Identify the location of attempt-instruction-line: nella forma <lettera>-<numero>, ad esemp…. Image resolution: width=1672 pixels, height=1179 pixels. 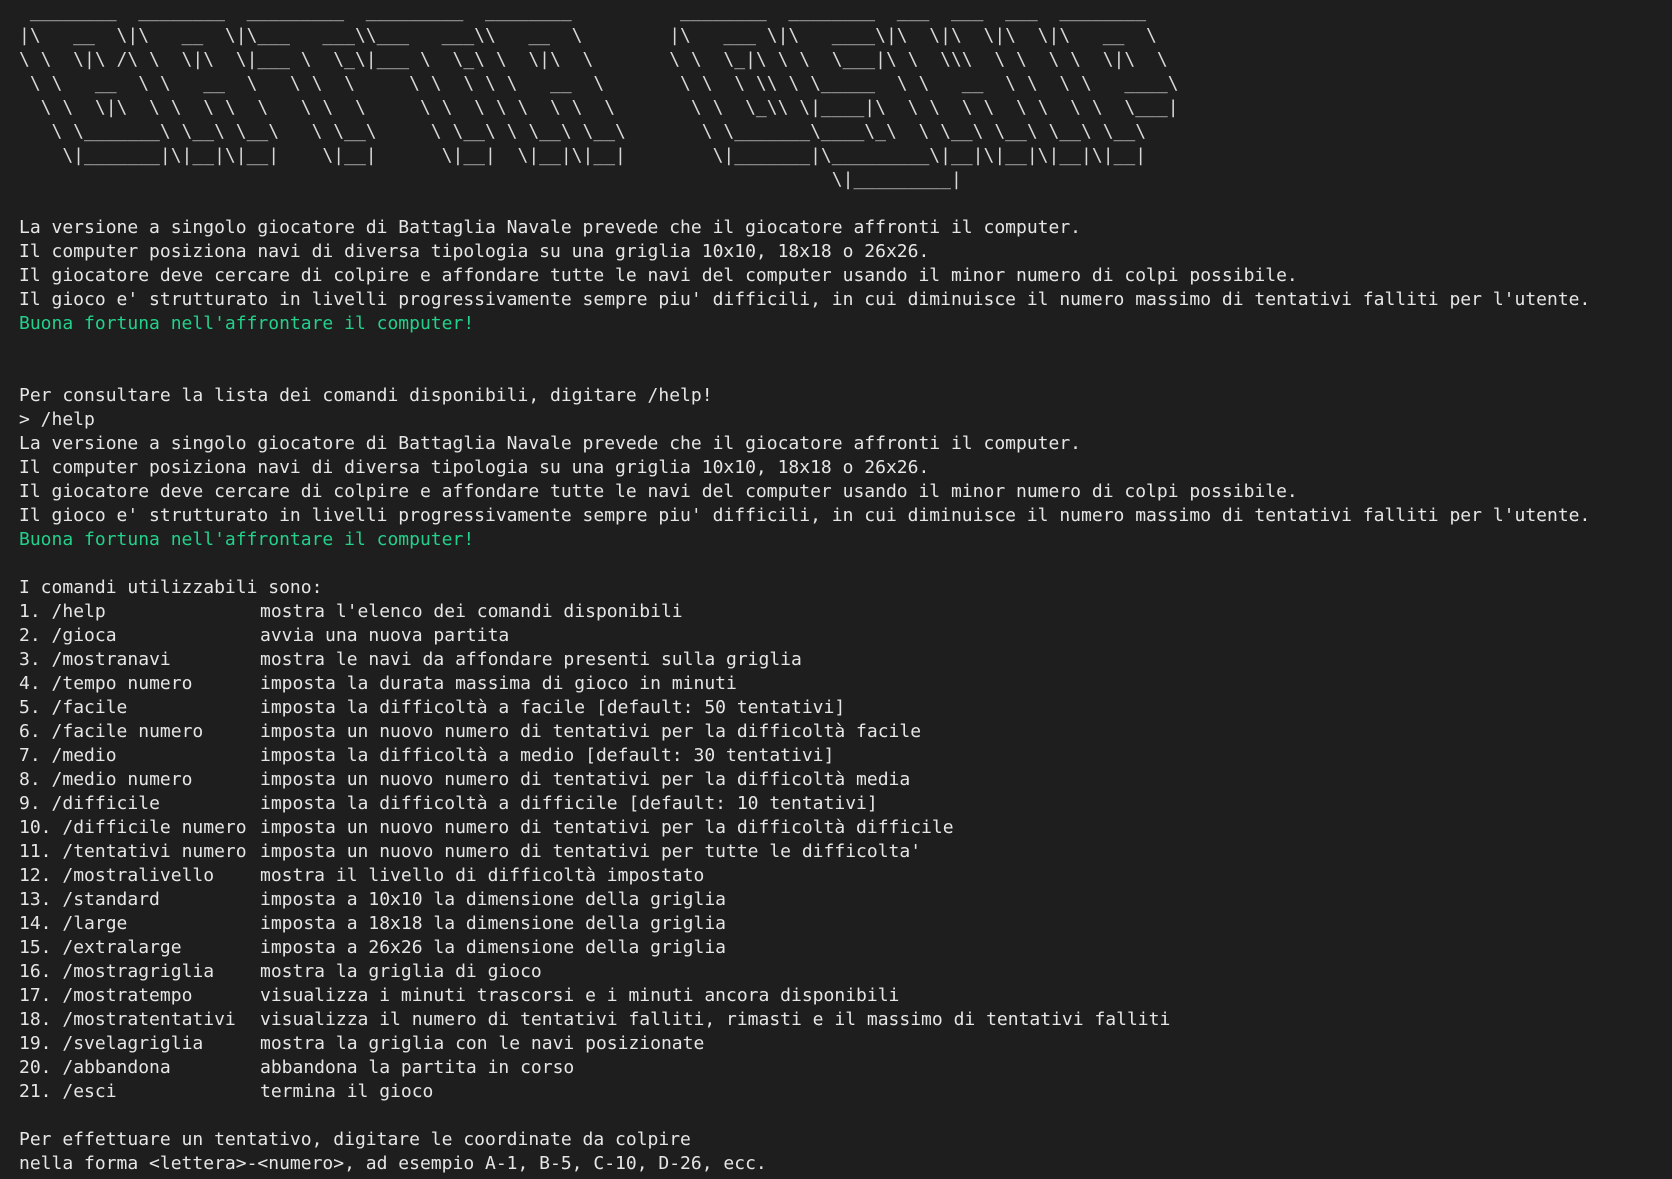
(393, 1163).